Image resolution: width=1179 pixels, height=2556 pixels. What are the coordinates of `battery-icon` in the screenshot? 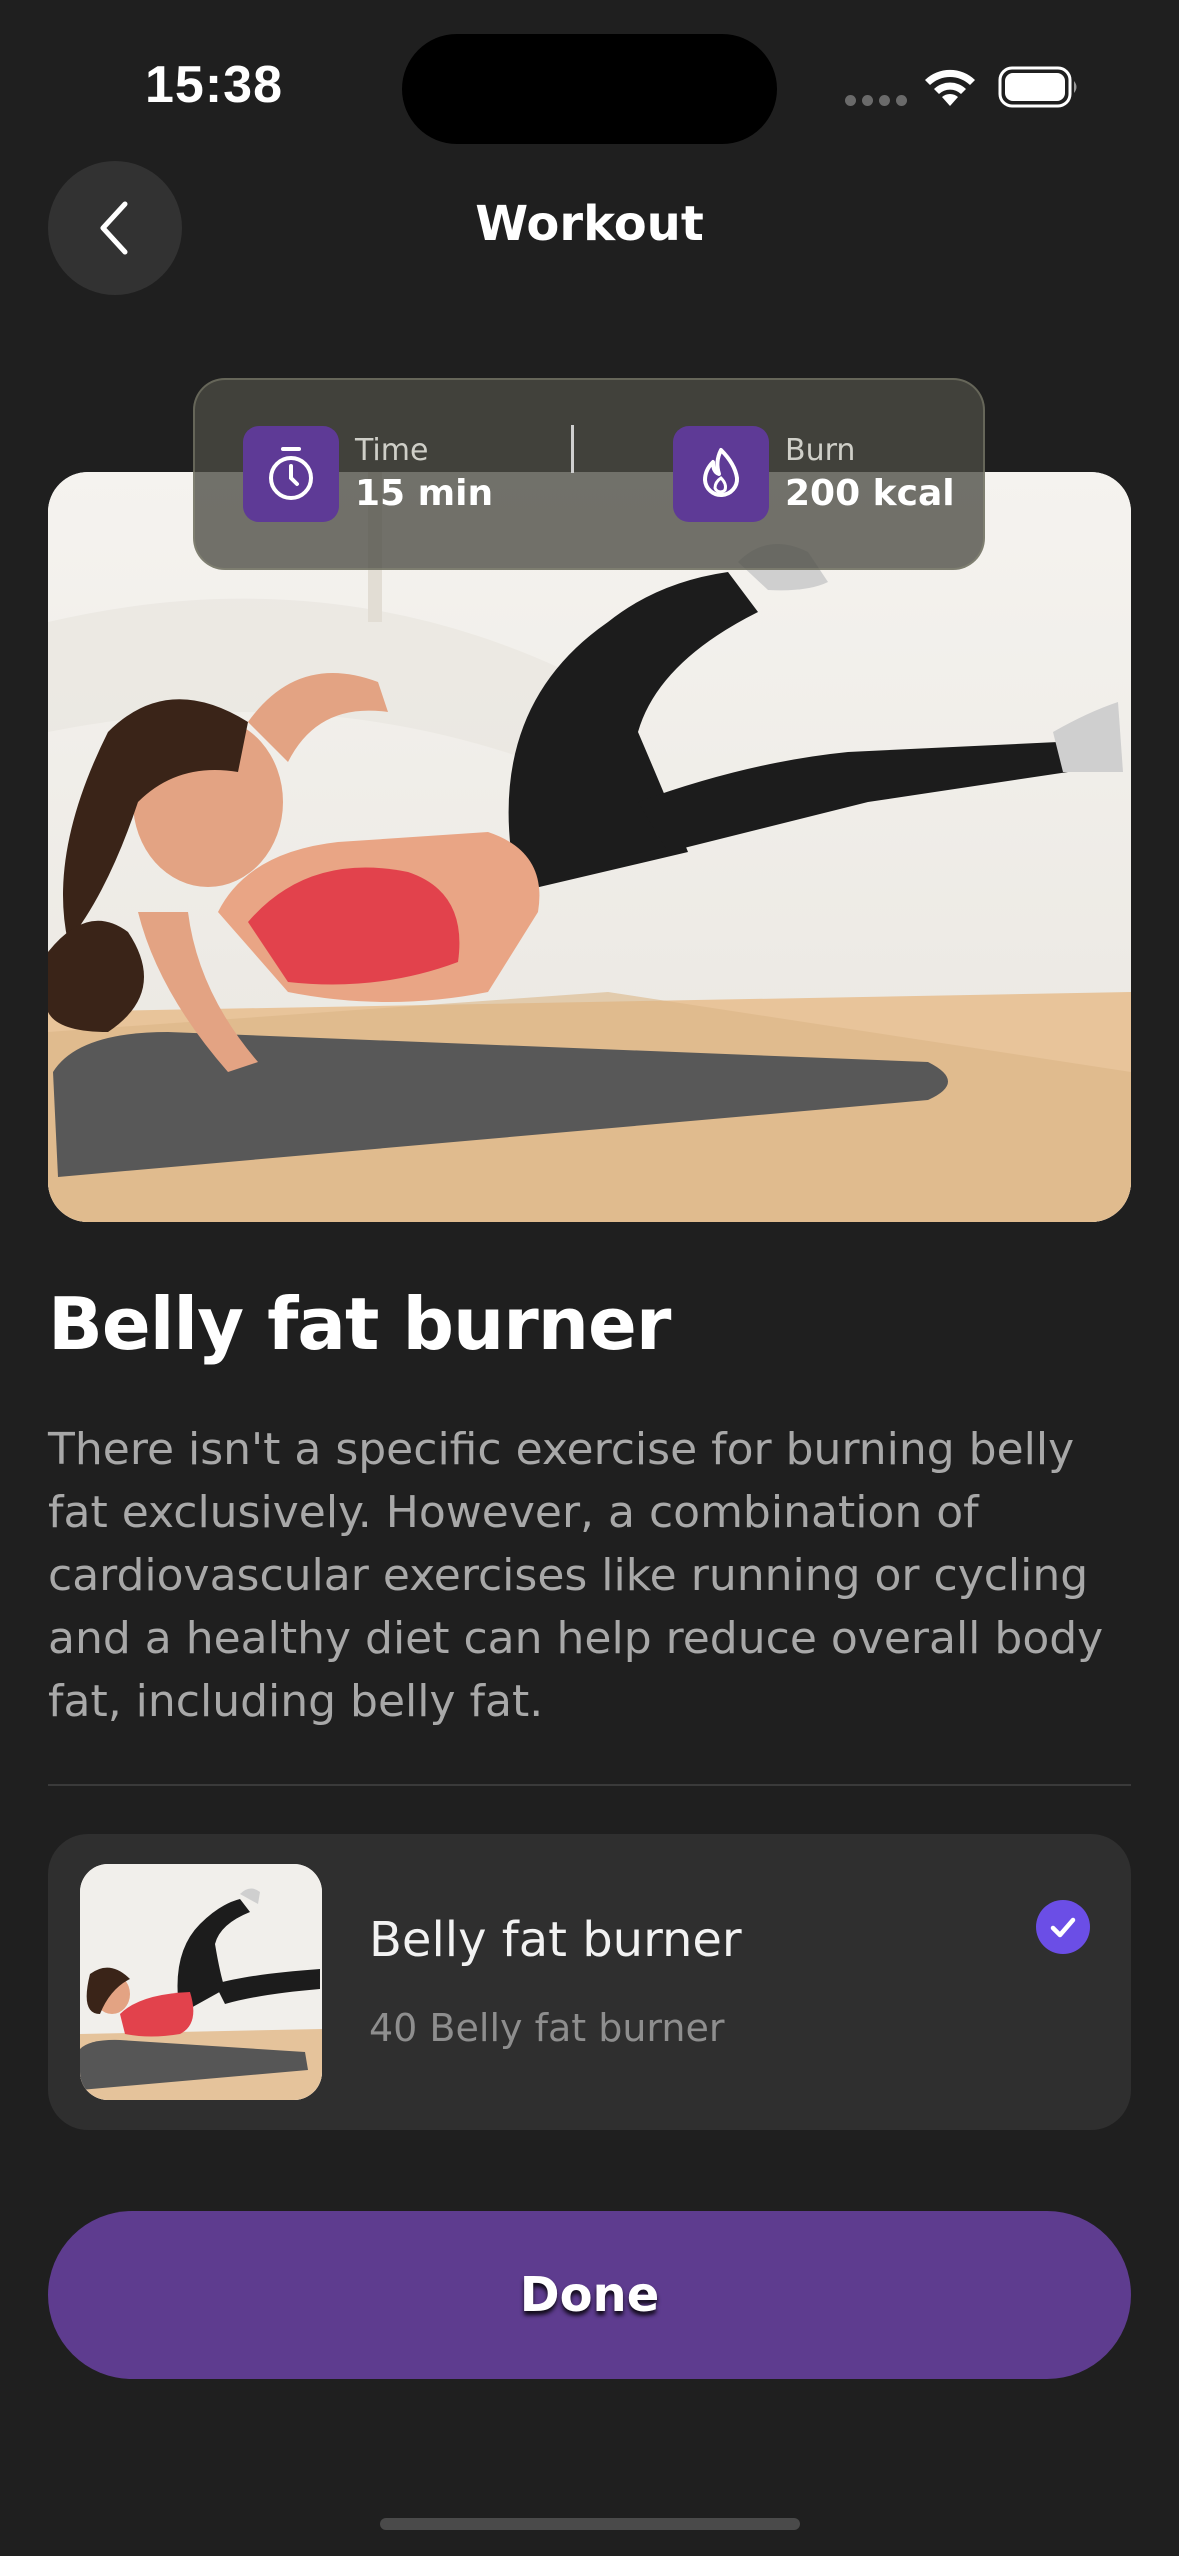 It's located at (1037, 87).